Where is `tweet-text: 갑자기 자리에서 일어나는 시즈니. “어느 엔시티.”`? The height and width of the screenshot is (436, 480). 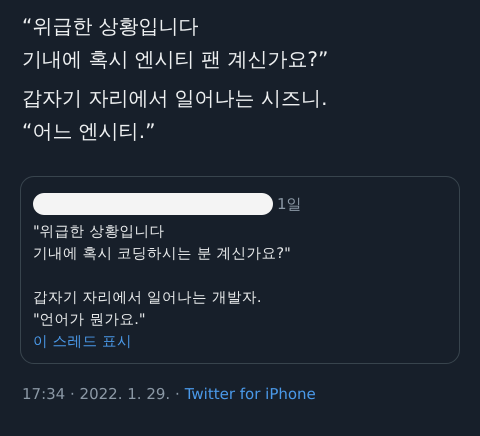 tweet-text: 갑자기 자리에서 일어나는 시즈니. “어느 엔시티.” is located at coordinates (175, 115).